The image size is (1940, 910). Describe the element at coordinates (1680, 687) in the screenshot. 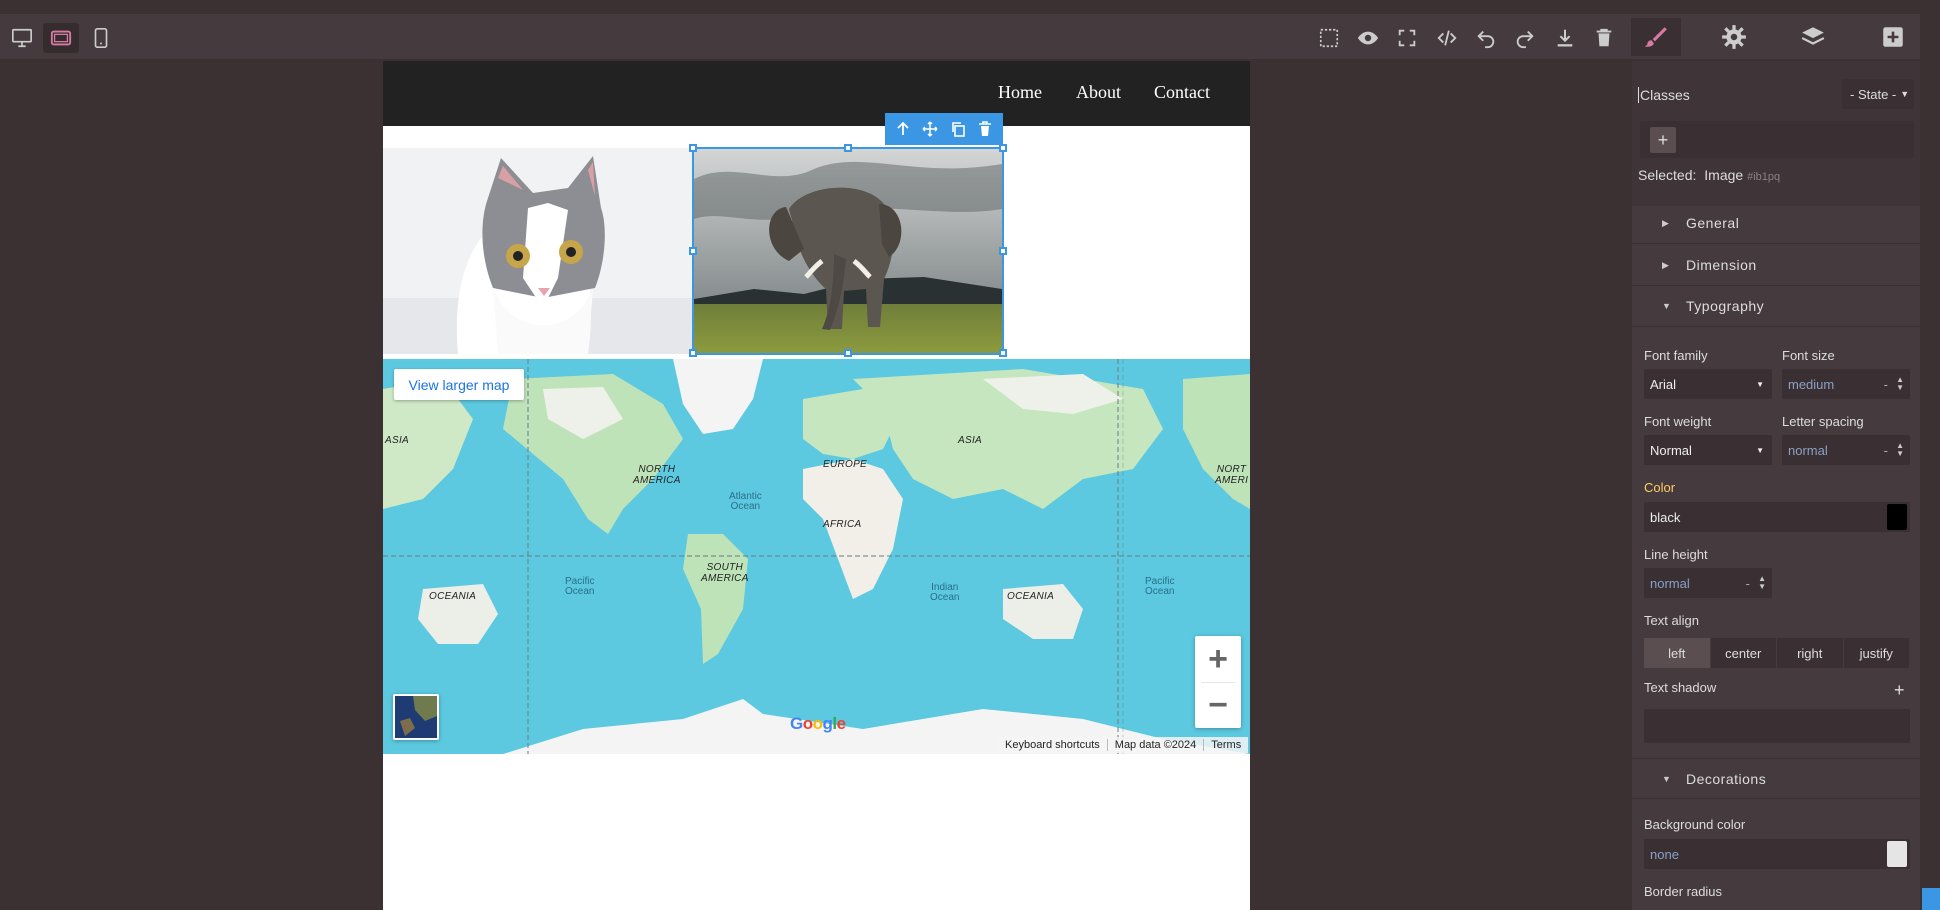

I see `text-shadow-label: Text shadow` at that location.